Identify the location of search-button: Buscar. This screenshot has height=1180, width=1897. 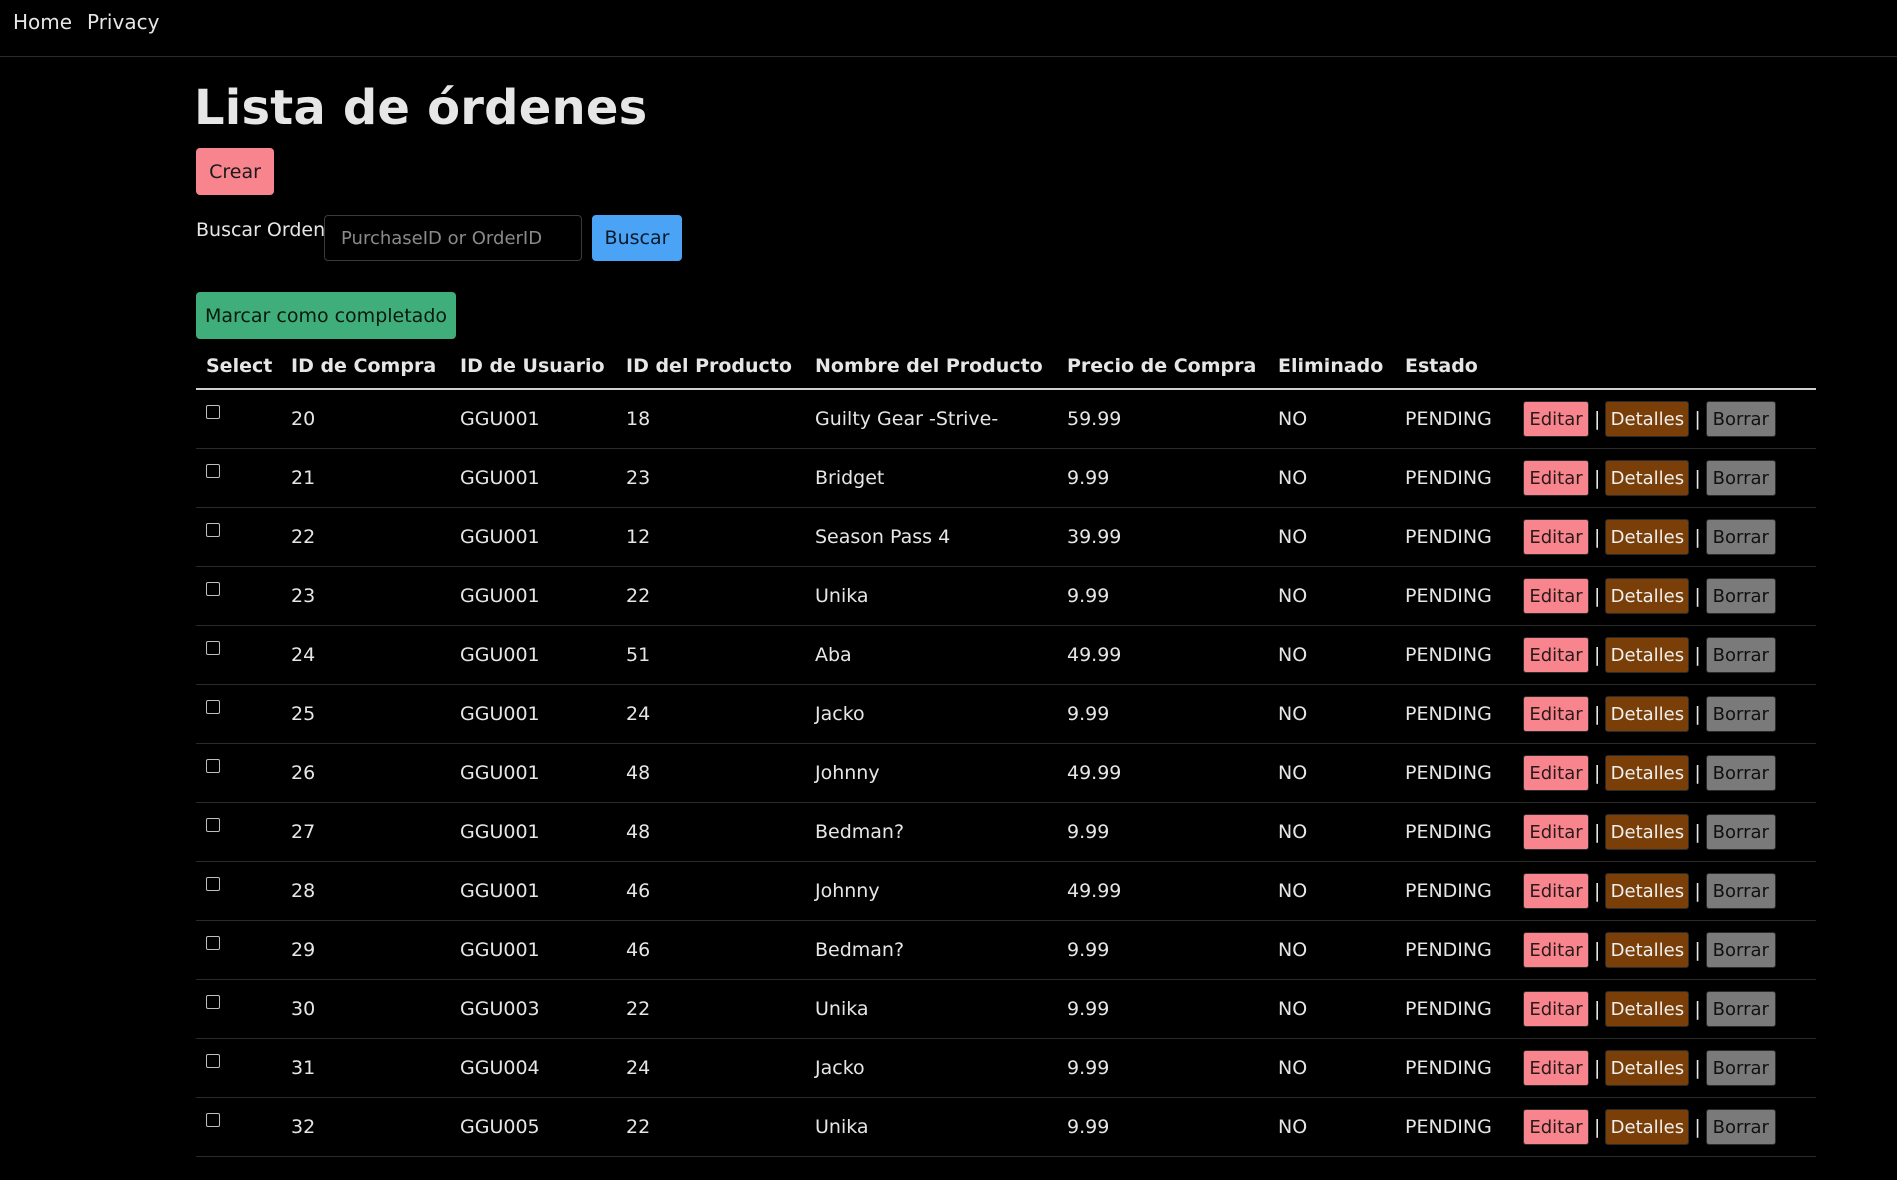
(637, 238).